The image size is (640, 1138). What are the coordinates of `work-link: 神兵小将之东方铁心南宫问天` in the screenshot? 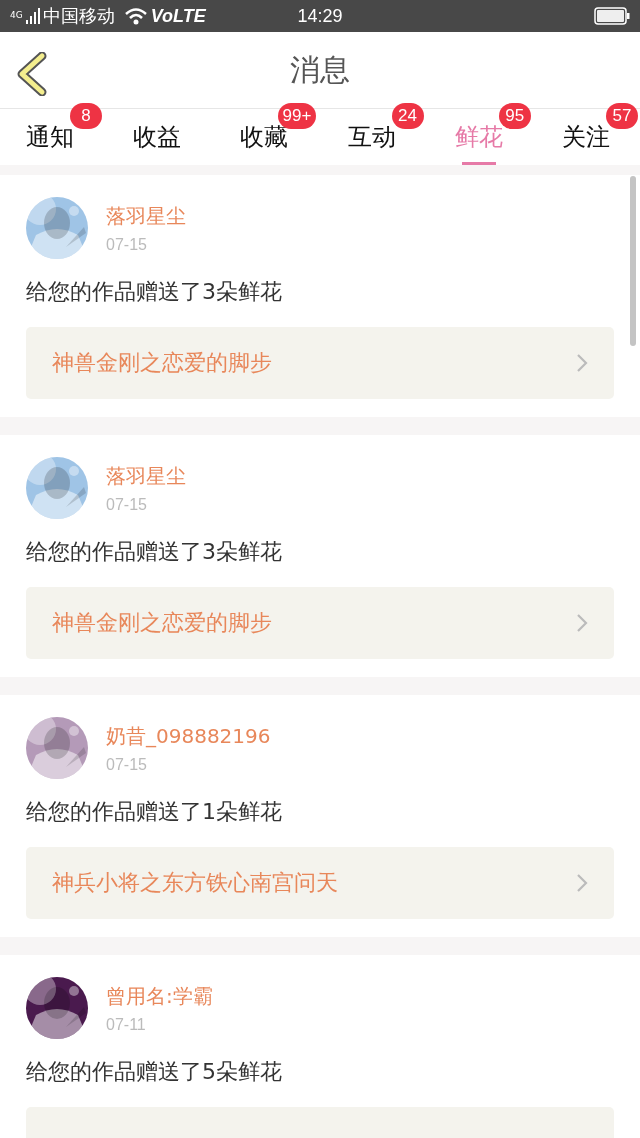 It's located at (320, 883).